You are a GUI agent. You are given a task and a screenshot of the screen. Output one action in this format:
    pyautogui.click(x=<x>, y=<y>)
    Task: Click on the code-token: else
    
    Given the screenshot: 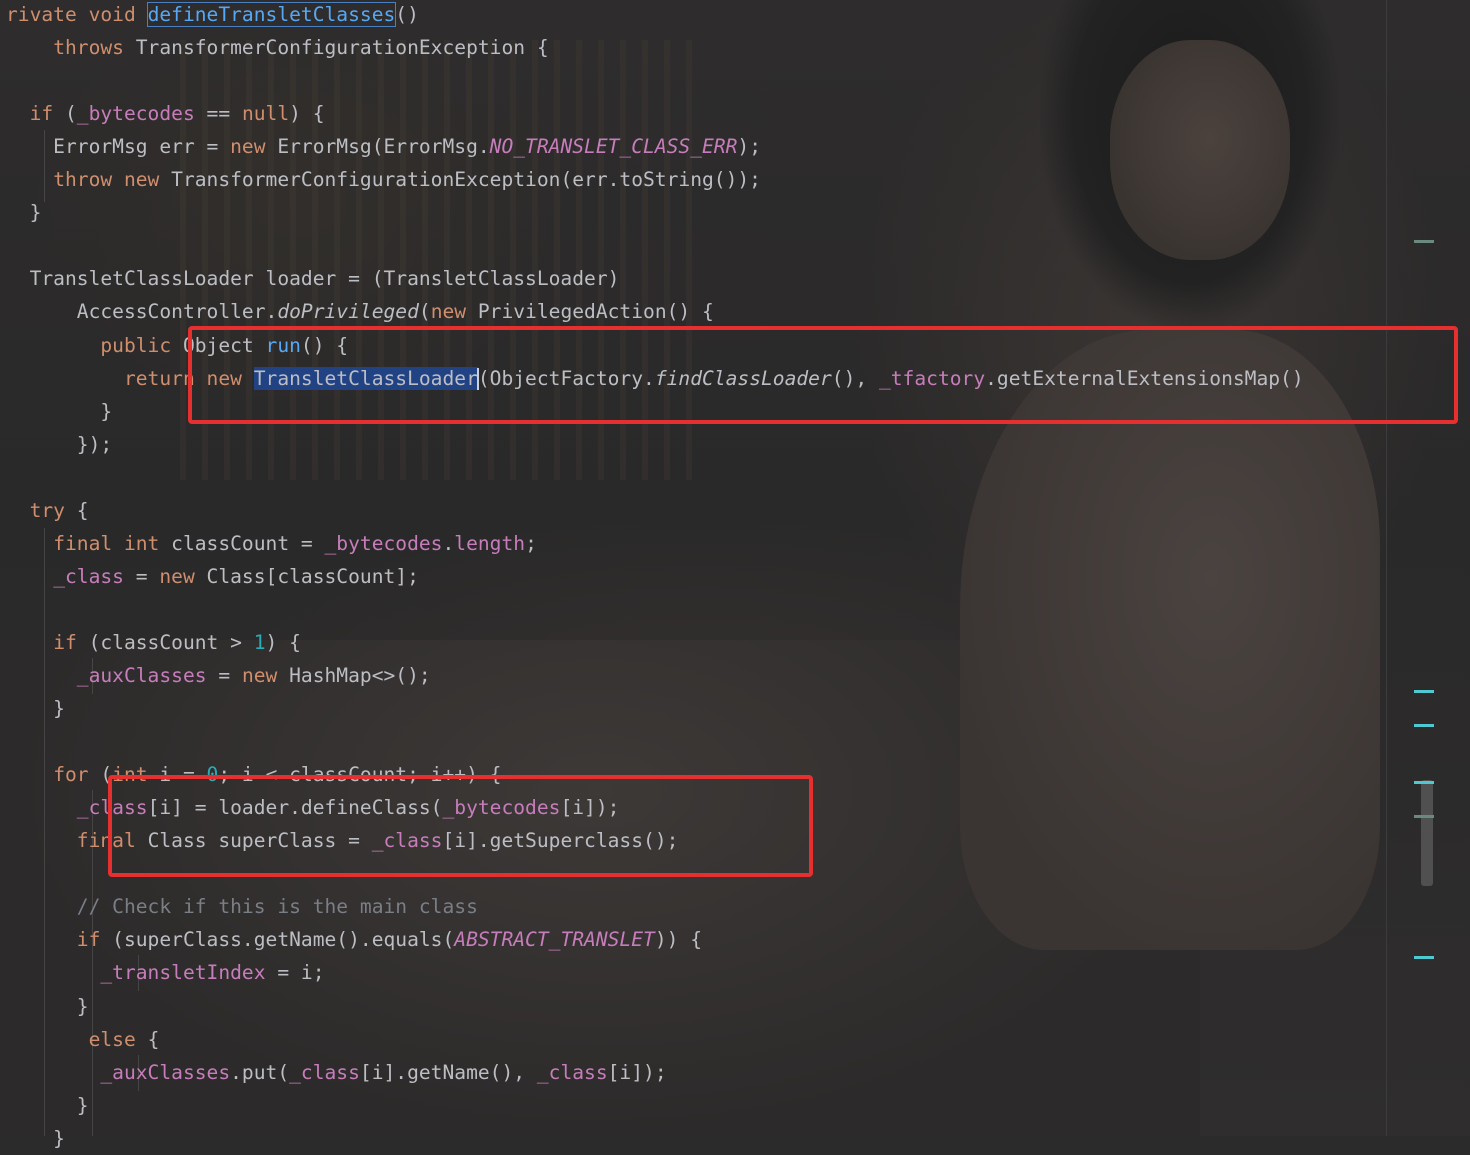 What is the action you would take?
    pyautogui.click(x=118, y=1039)
    